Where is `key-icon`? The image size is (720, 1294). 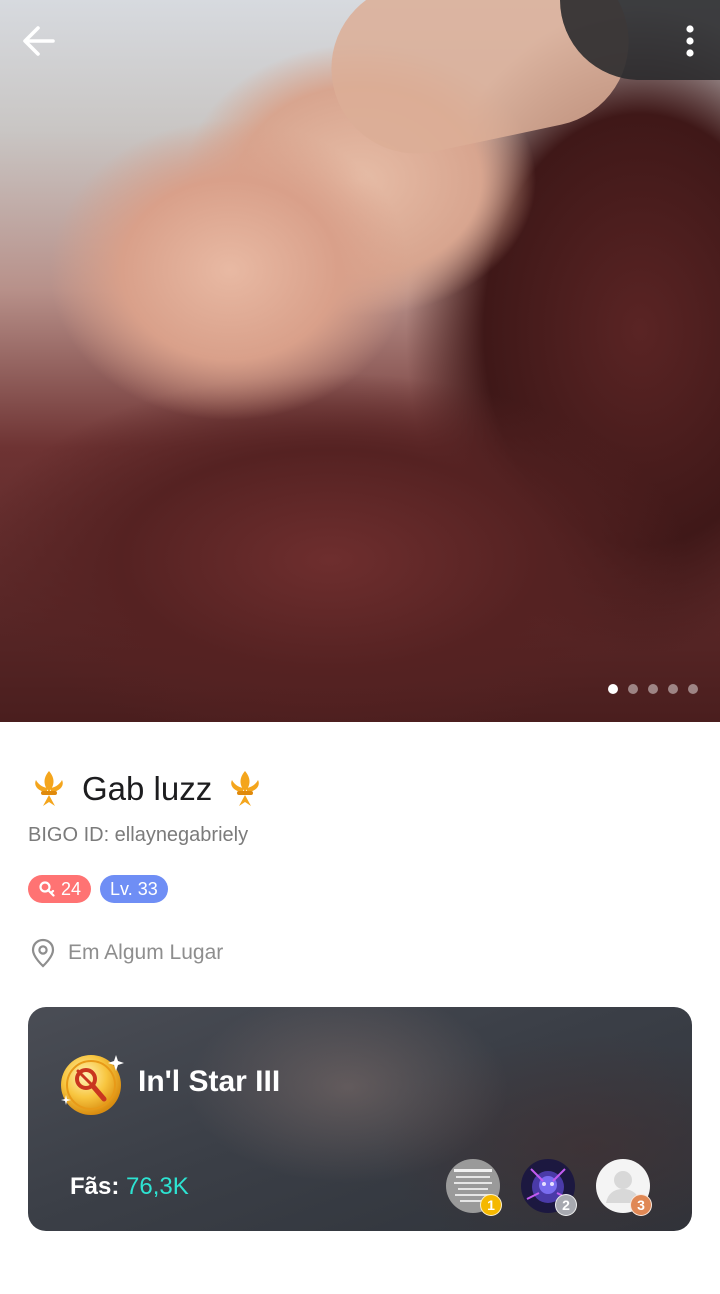
key-icon is located at coordinates (47, 889).